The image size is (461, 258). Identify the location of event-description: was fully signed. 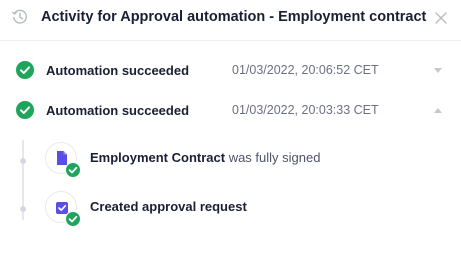
(273, 157).